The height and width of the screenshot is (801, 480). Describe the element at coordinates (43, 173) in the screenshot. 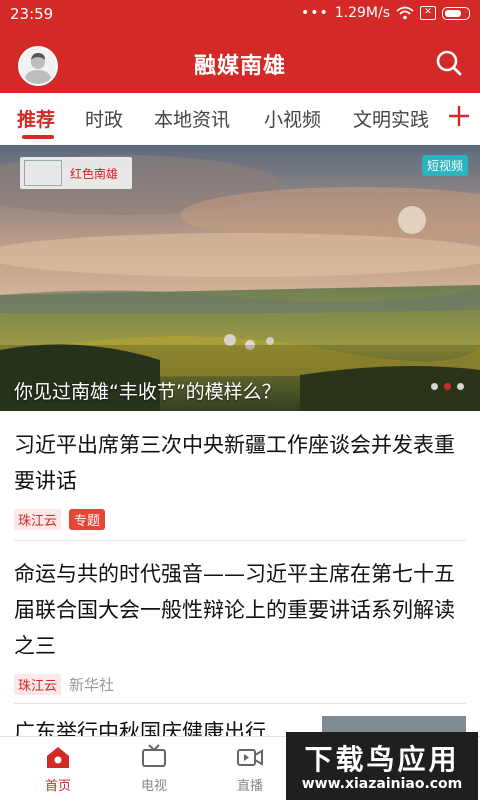

I see `logo-mark-icon` at that location.